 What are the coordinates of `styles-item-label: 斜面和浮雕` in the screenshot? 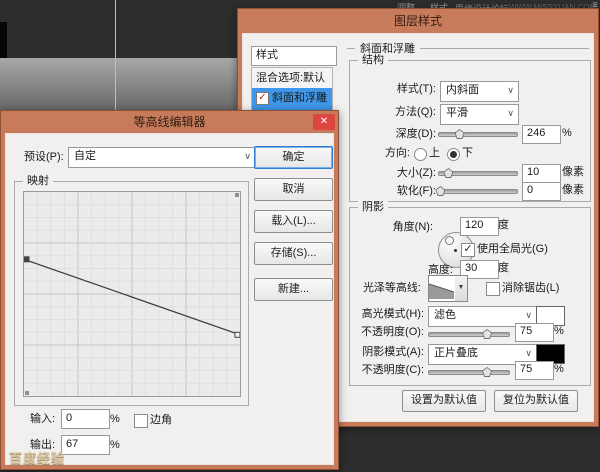 It's located at (299, 98).